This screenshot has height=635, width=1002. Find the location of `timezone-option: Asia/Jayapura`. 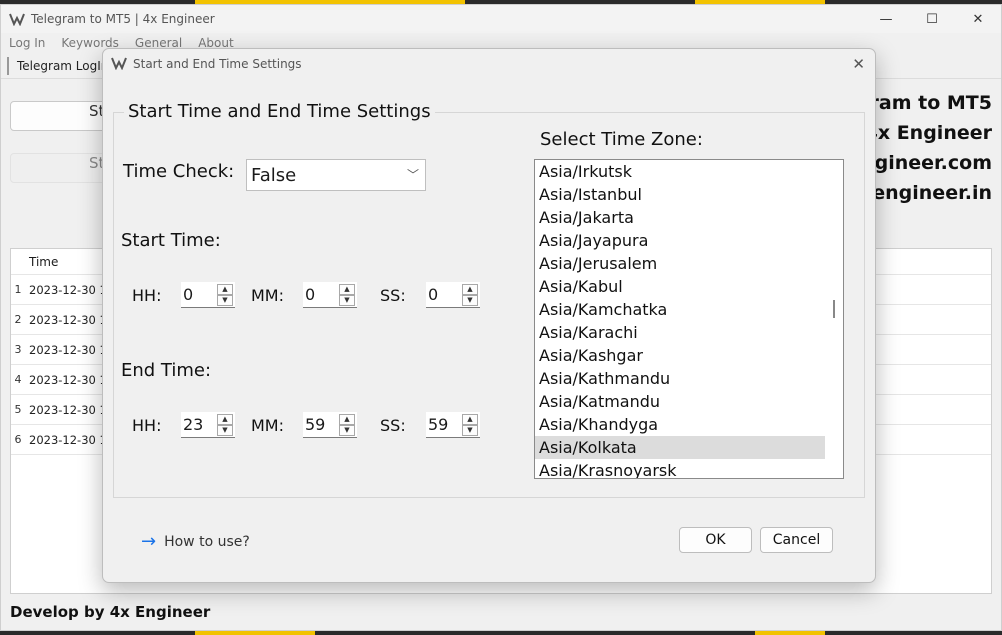

timezone-option: Asia/Jayapura is located at coordinates (680, 240).